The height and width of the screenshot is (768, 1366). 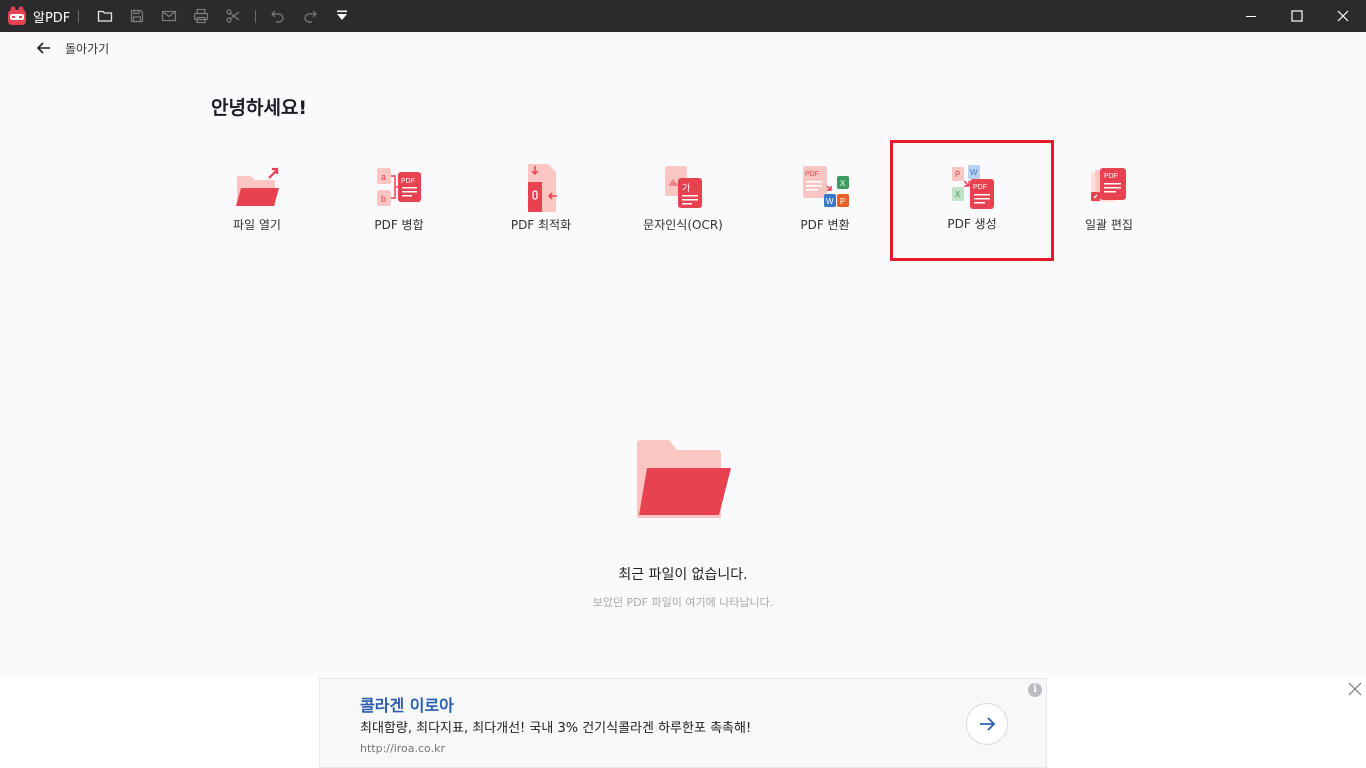 What do you see at coordinates (684, 479) in the screenshot?
I see `empty-folder-icon` at bounding box center [684, 479].